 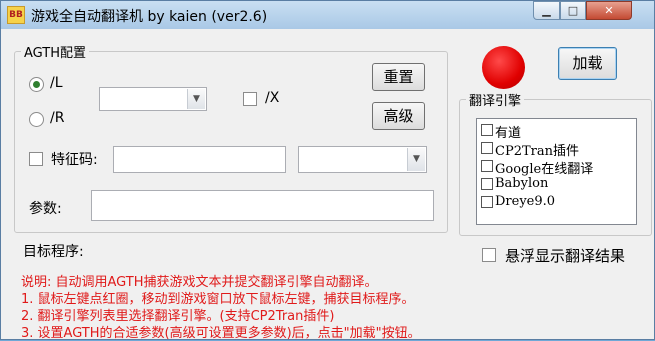 What do you see at coordinates (522, 183) in the screenshot?
I see `engine-label: Babylon` at bounding box center [522, 183].